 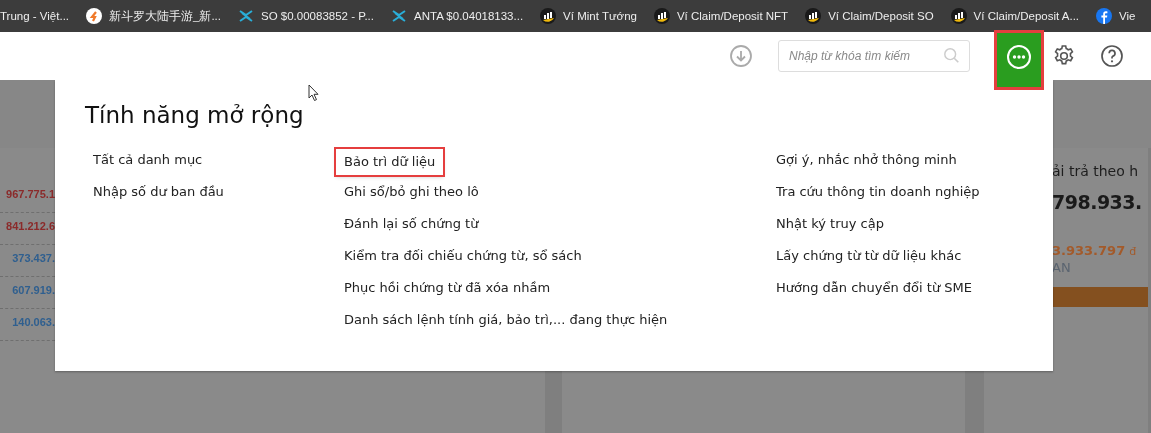 What do you see at coordinates (866, 165) in the screenshot?
I see `menu-link: Gợi ý, nhắc nhở thông minh` at bounding box center [866, 165].